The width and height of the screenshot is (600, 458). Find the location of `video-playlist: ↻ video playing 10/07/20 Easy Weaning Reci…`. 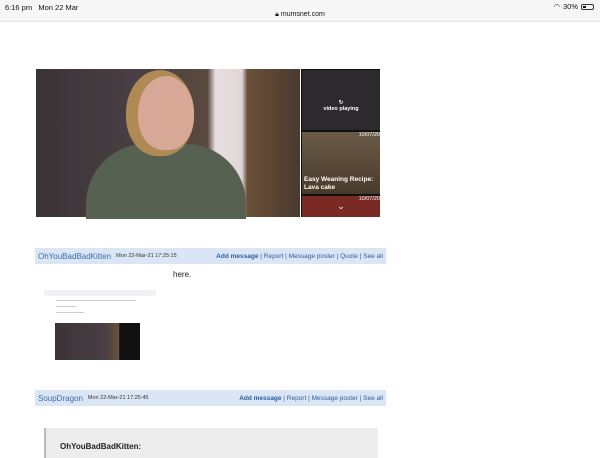

video-playlist: ↻ video playing 10/07/20 Easy Weaning Reci… is located at coordinates (340, 143).